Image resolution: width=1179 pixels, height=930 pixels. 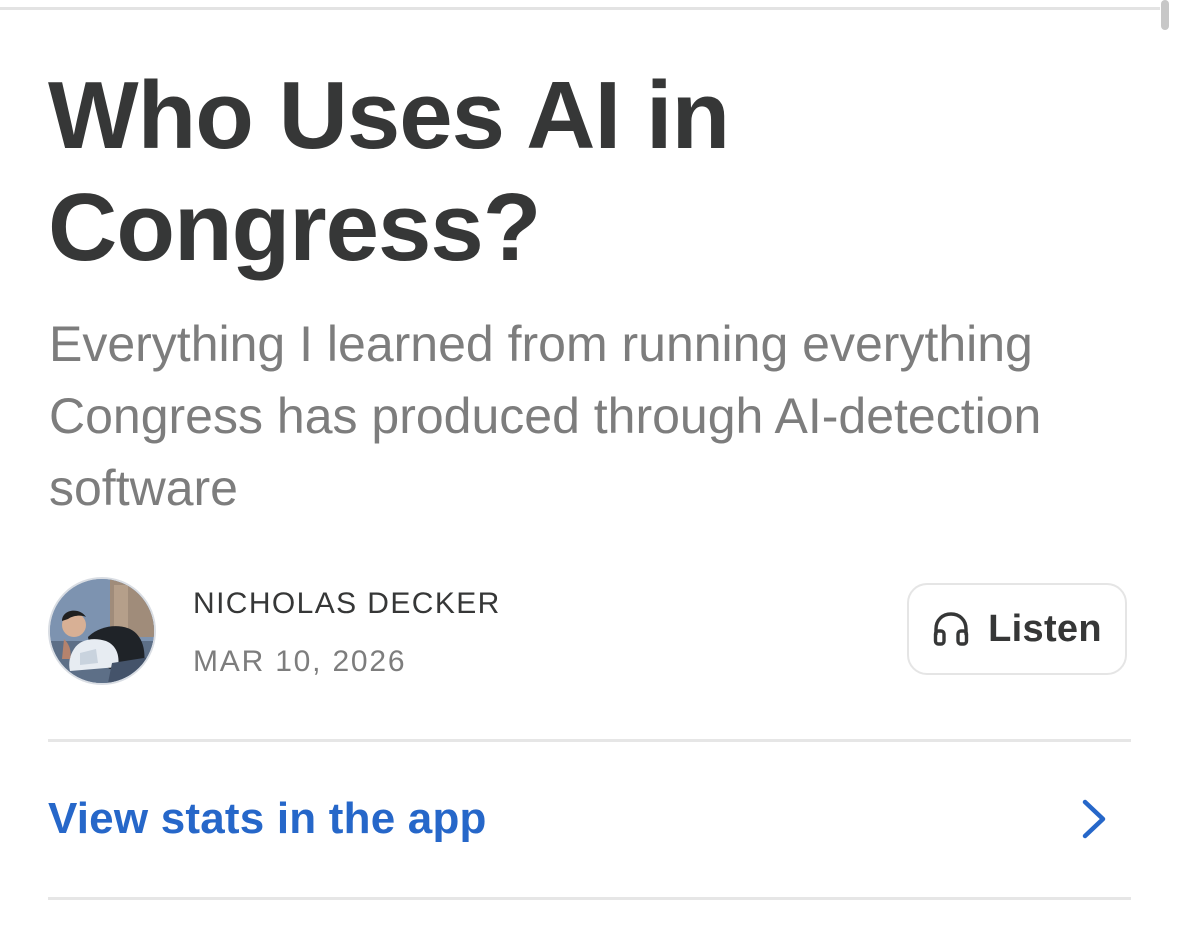 What do you see at coordinates (1165, 15) in the screenshot?
I see `scroll-indicator` at bounding box center [1165, 15].